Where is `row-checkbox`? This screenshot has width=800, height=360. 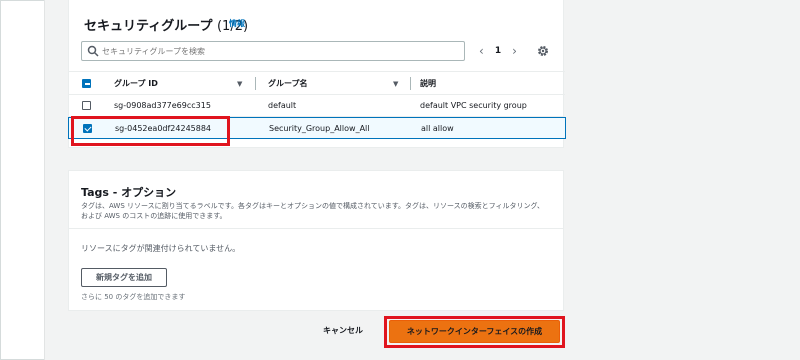
row-checkbox is located at coordinates (86, 105).